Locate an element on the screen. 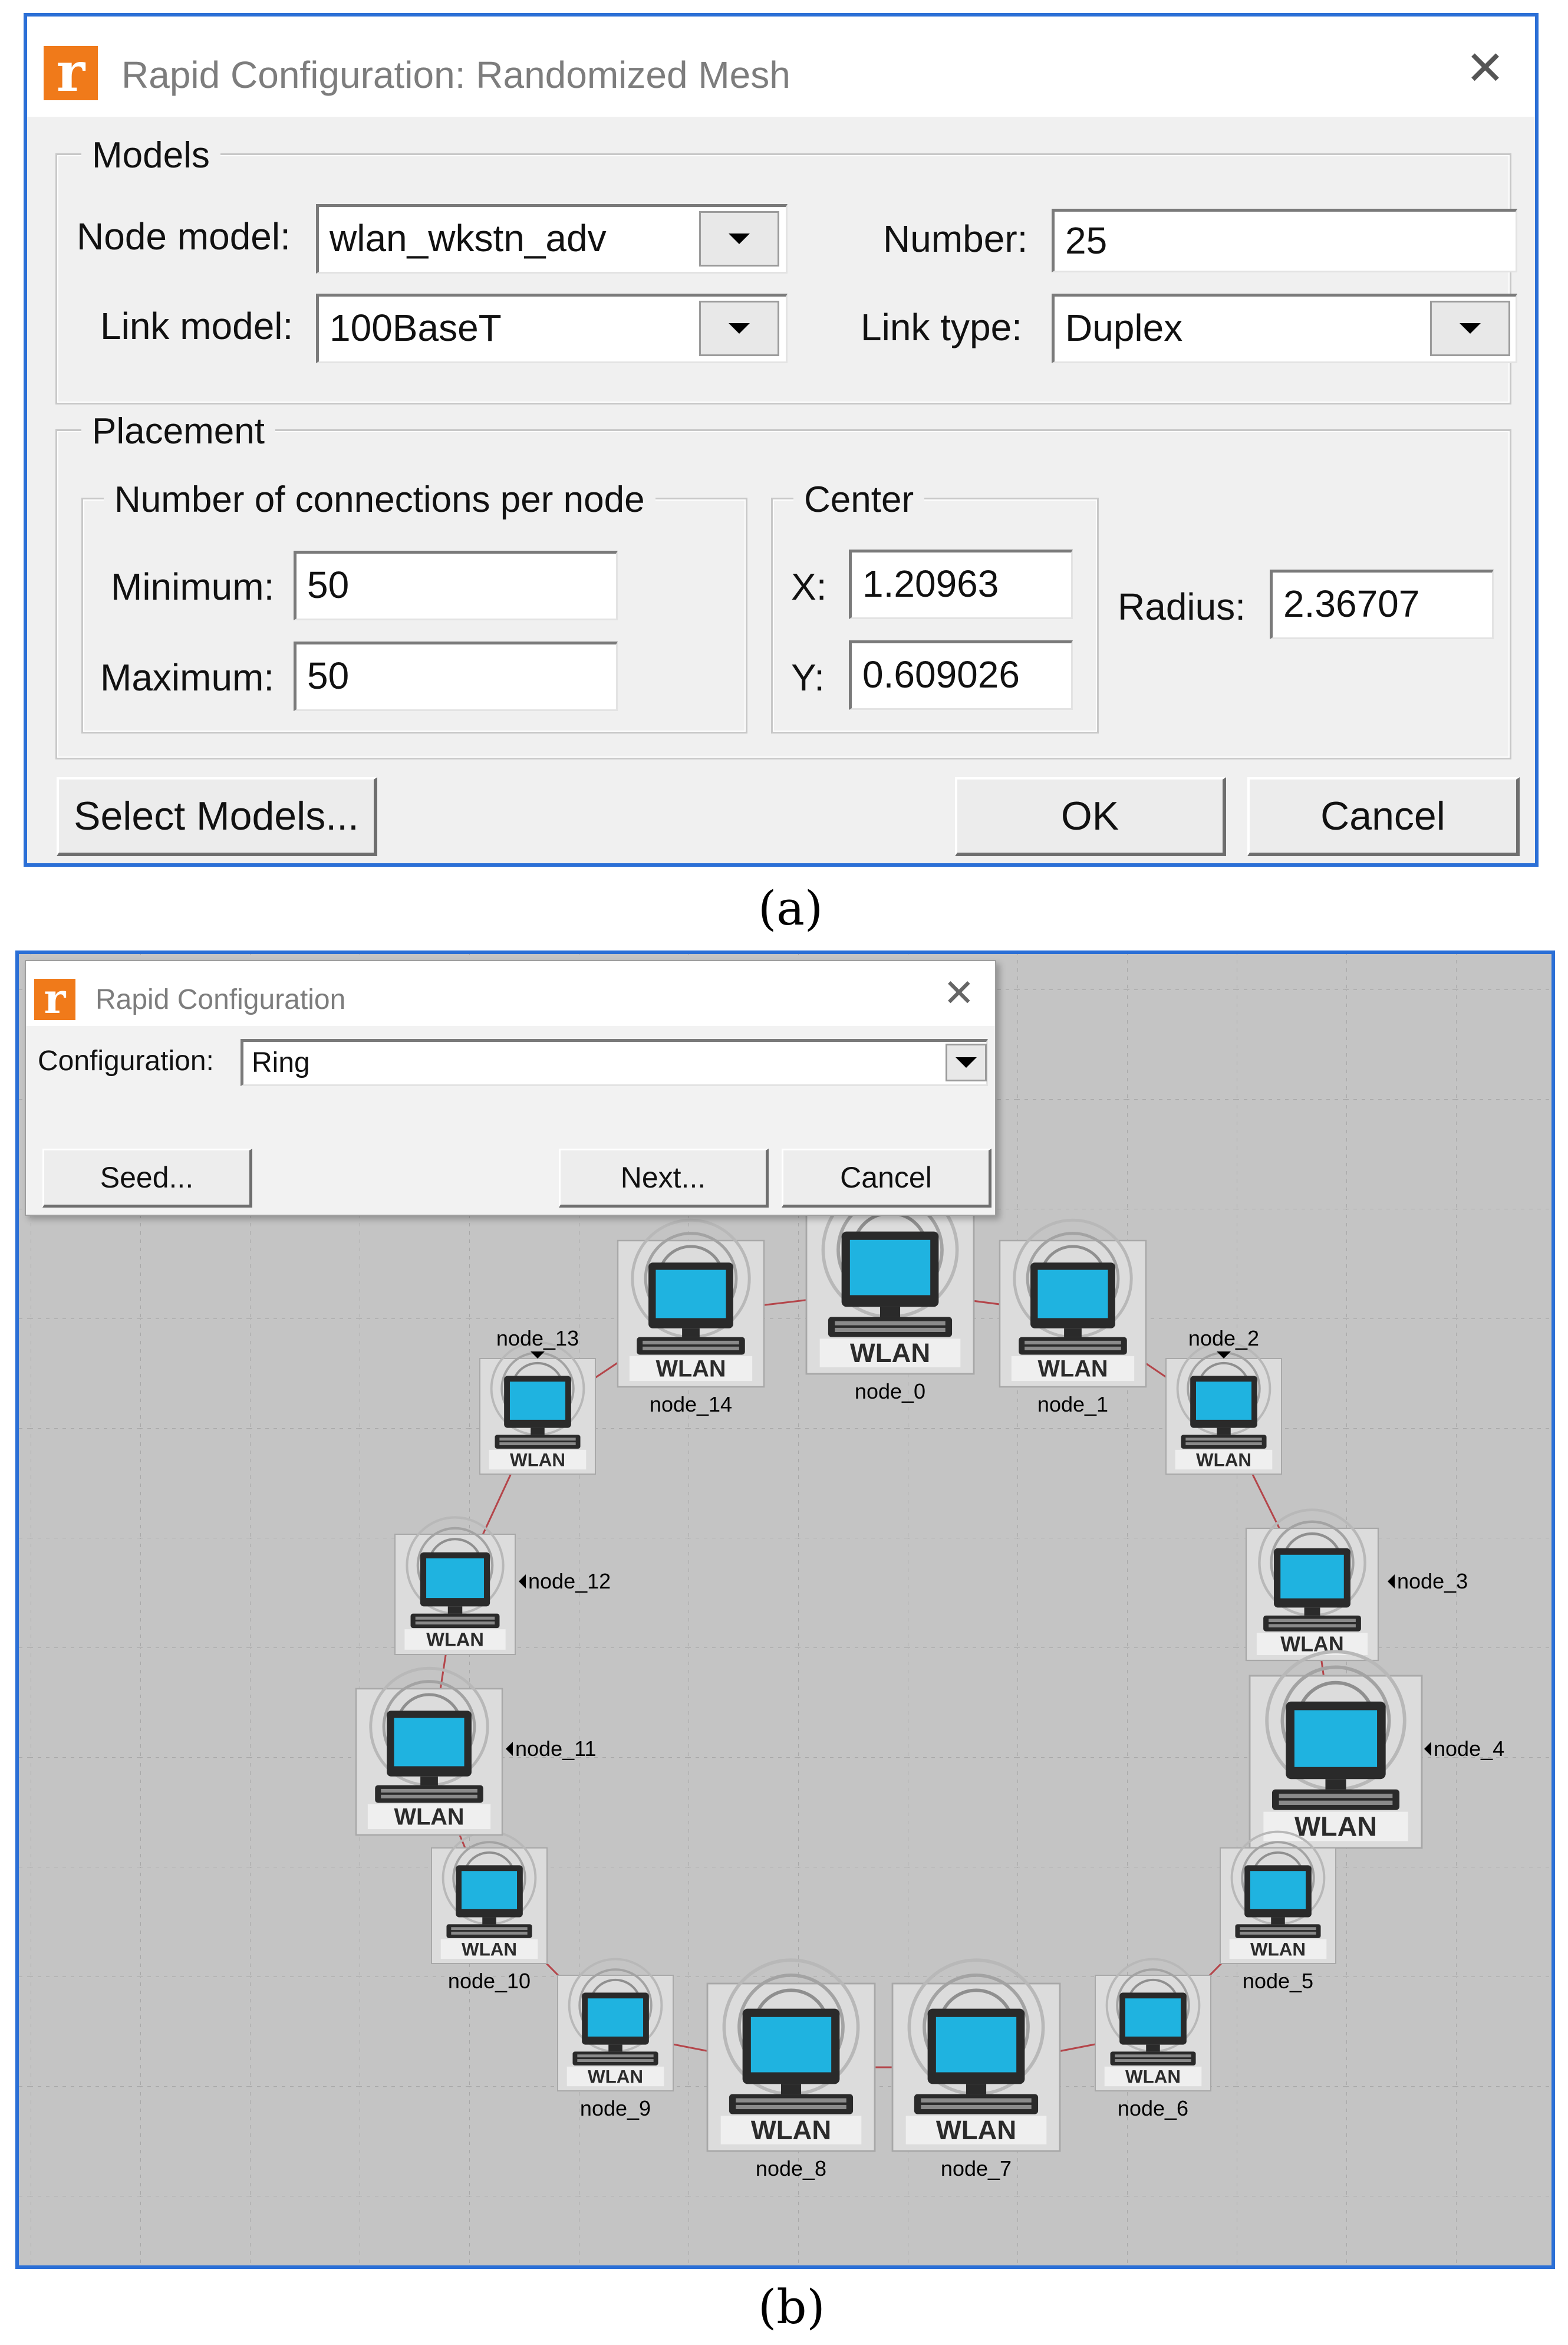  configuration-select: Ring is located at coordinates (614, 1062).